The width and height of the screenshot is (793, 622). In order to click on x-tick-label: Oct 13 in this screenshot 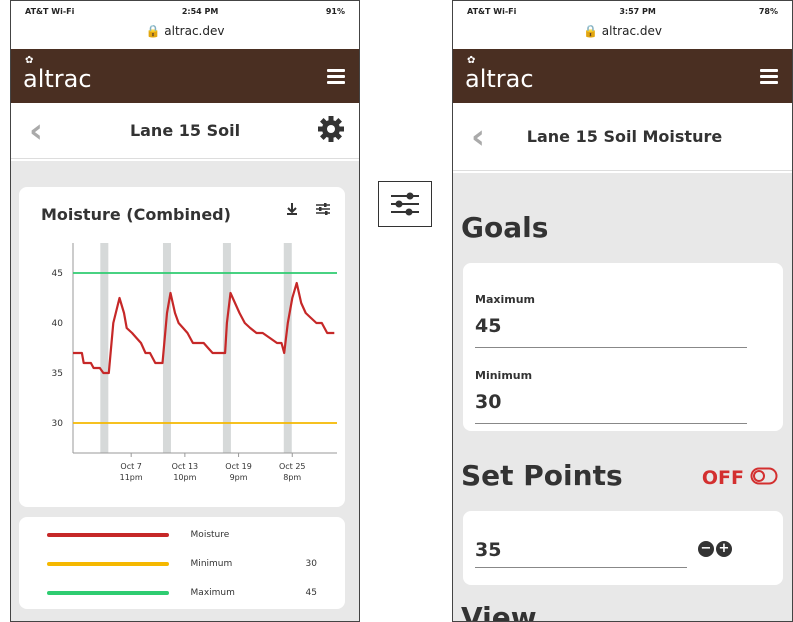, I will do `click(185, 466)`.